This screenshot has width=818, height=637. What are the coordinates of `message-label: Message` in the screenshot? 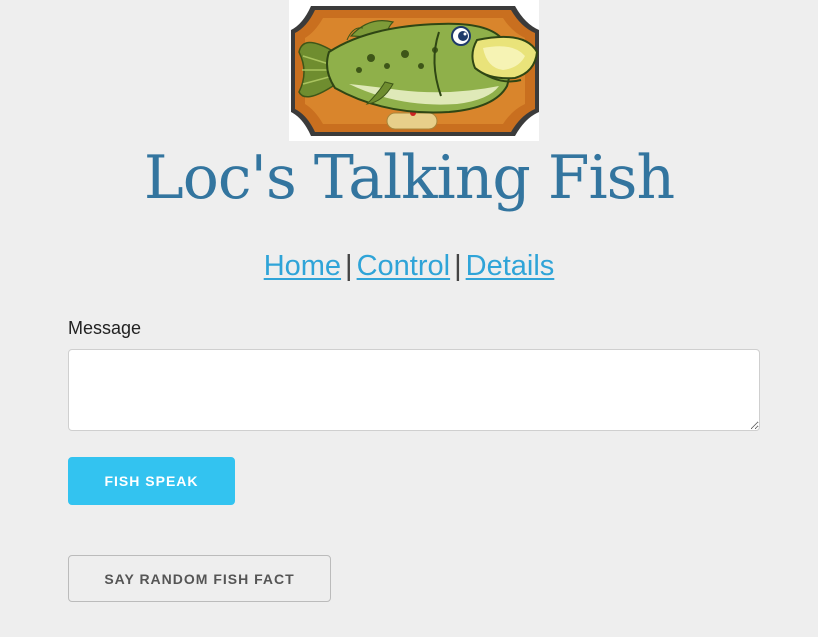 It's located at (105, 328).